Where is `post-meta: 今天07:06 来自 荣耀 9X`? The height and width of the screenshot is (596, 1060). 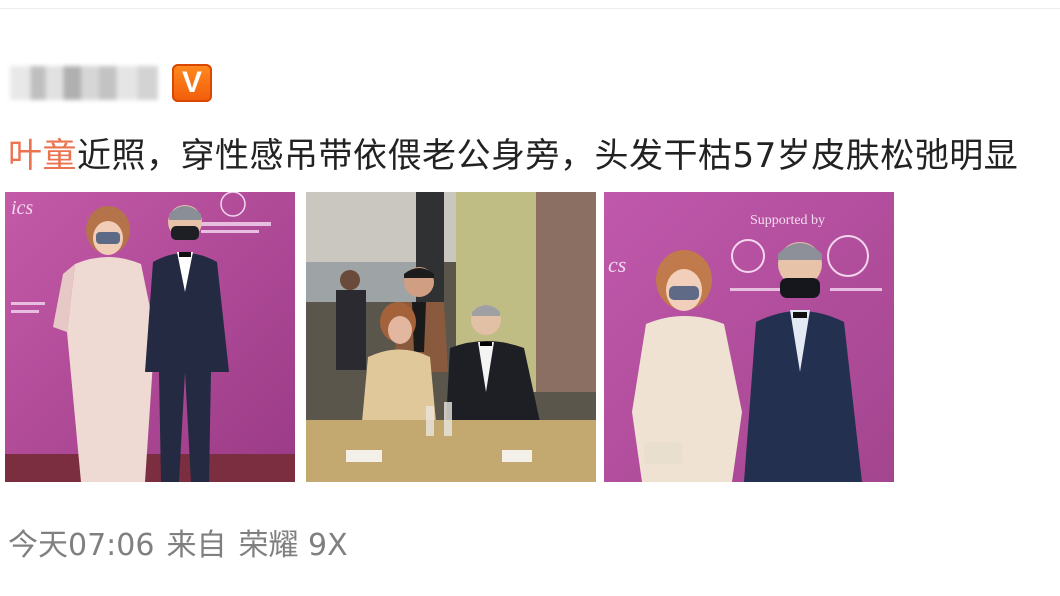
post-meta: 今天07:06 来自 荣耀 9X is located at coordinates (184, 542).